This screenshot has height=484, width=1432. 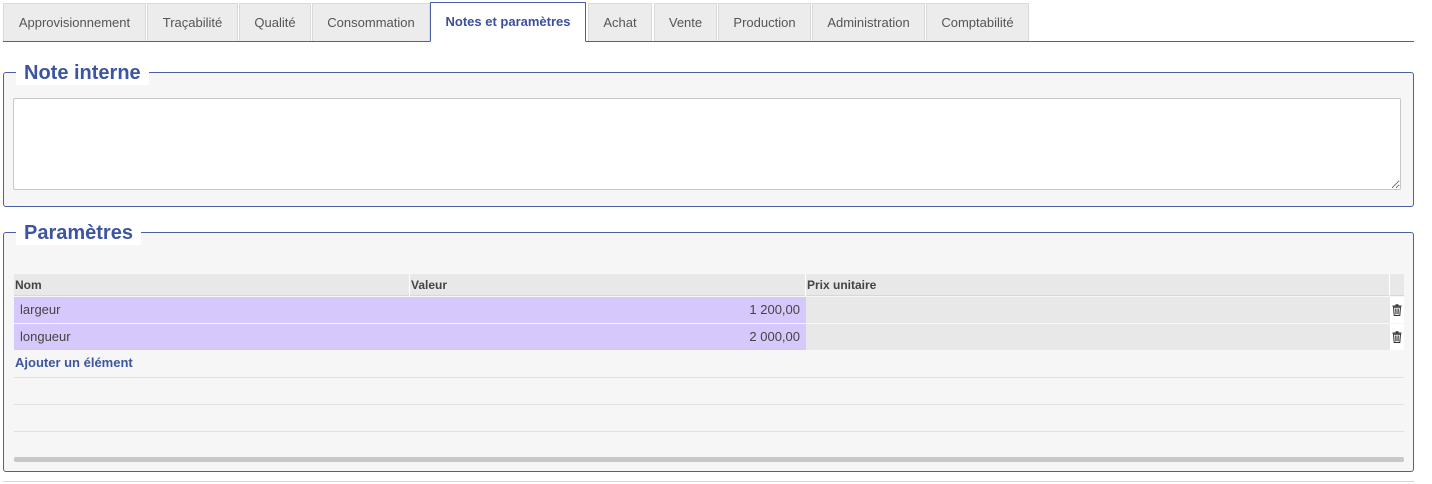 I want to click on column-header-prix-unitaire: Prix unitaire, so click(x=1098, y=285).